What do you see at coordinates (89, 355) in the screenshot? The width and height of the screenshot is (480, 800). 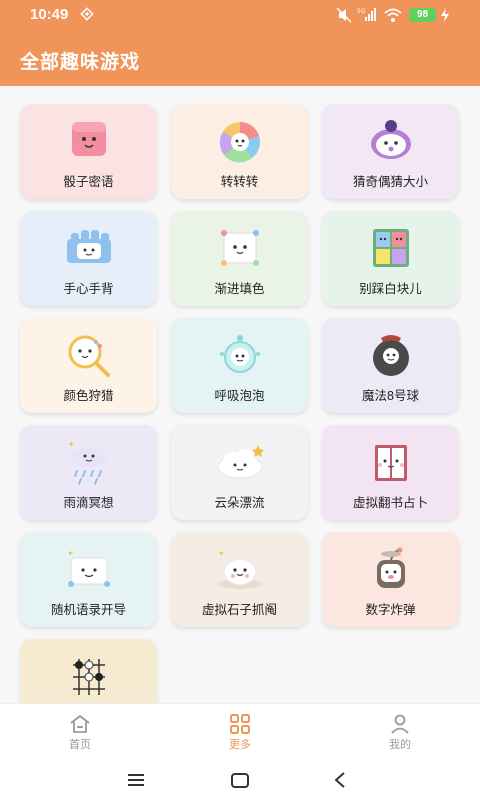 I see `magnifier-icon` at bounding box center [89, 355].